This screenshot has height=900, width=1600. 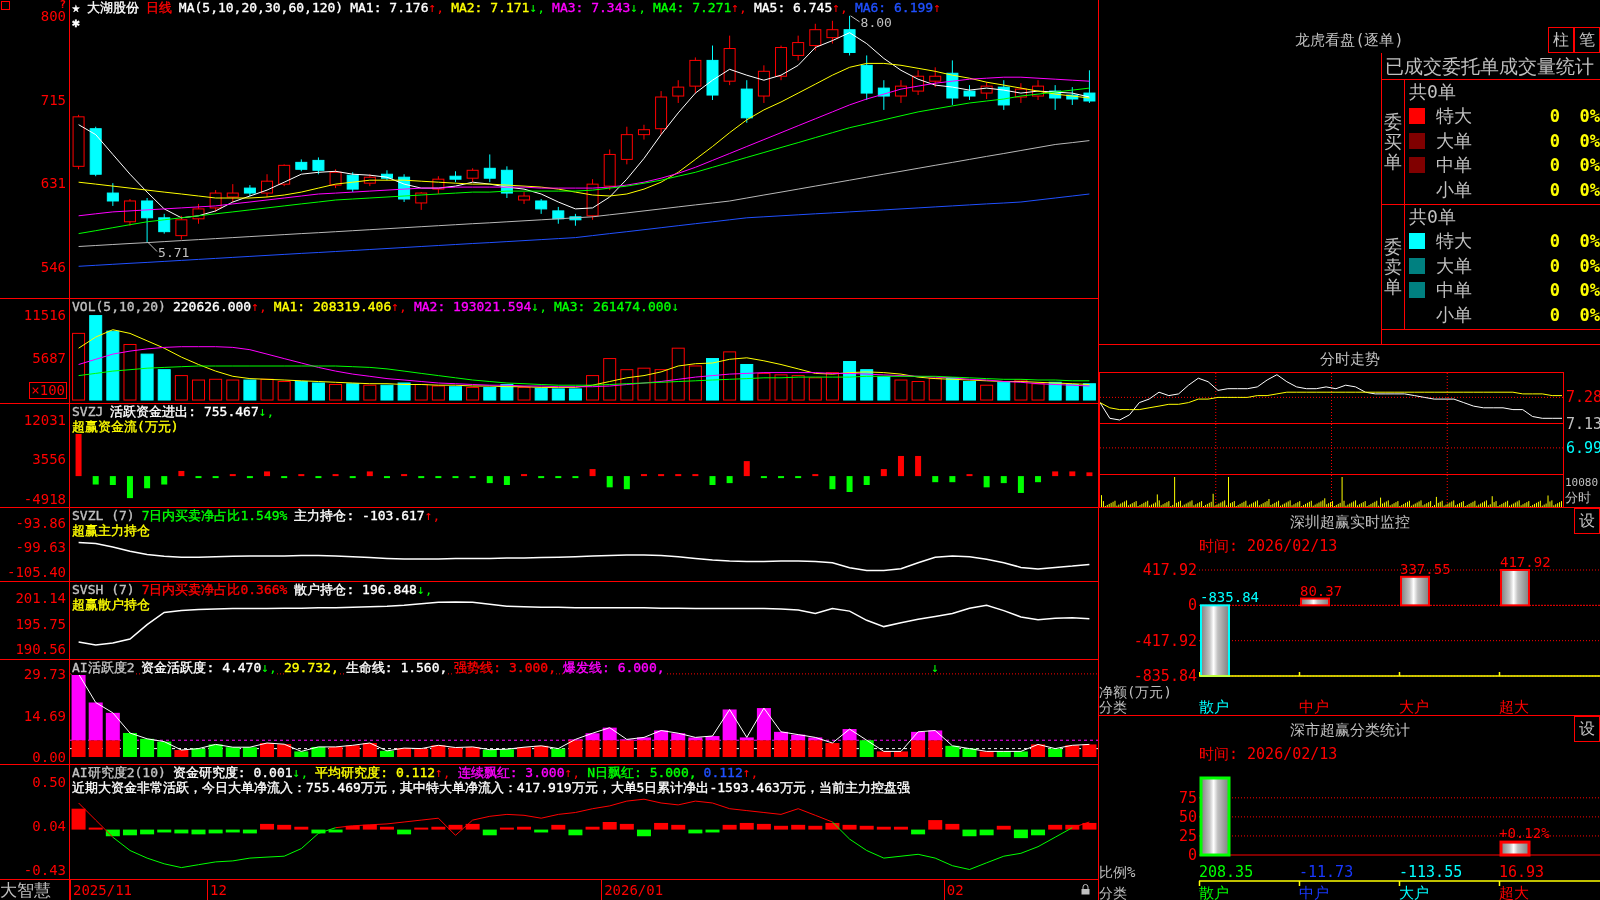 What do you see at coordinates (25, 890) in the screenshot?
I see `brand-name: 大智慧` at bounding box center [25, 890].